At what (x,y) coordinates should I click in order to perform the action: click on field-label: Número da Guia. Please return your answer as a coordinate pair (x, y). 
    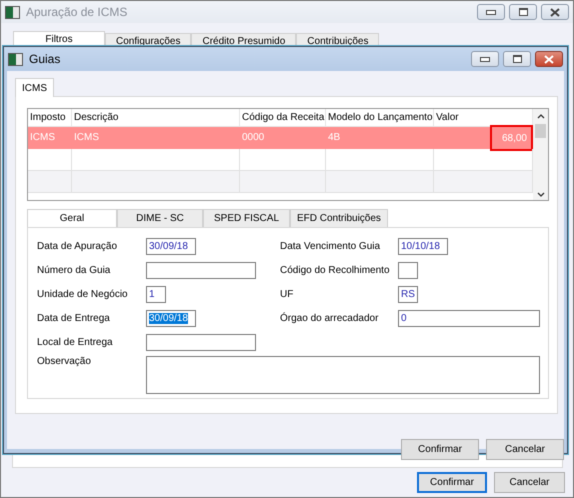
    Looking at the image, I should click on (74, 270).